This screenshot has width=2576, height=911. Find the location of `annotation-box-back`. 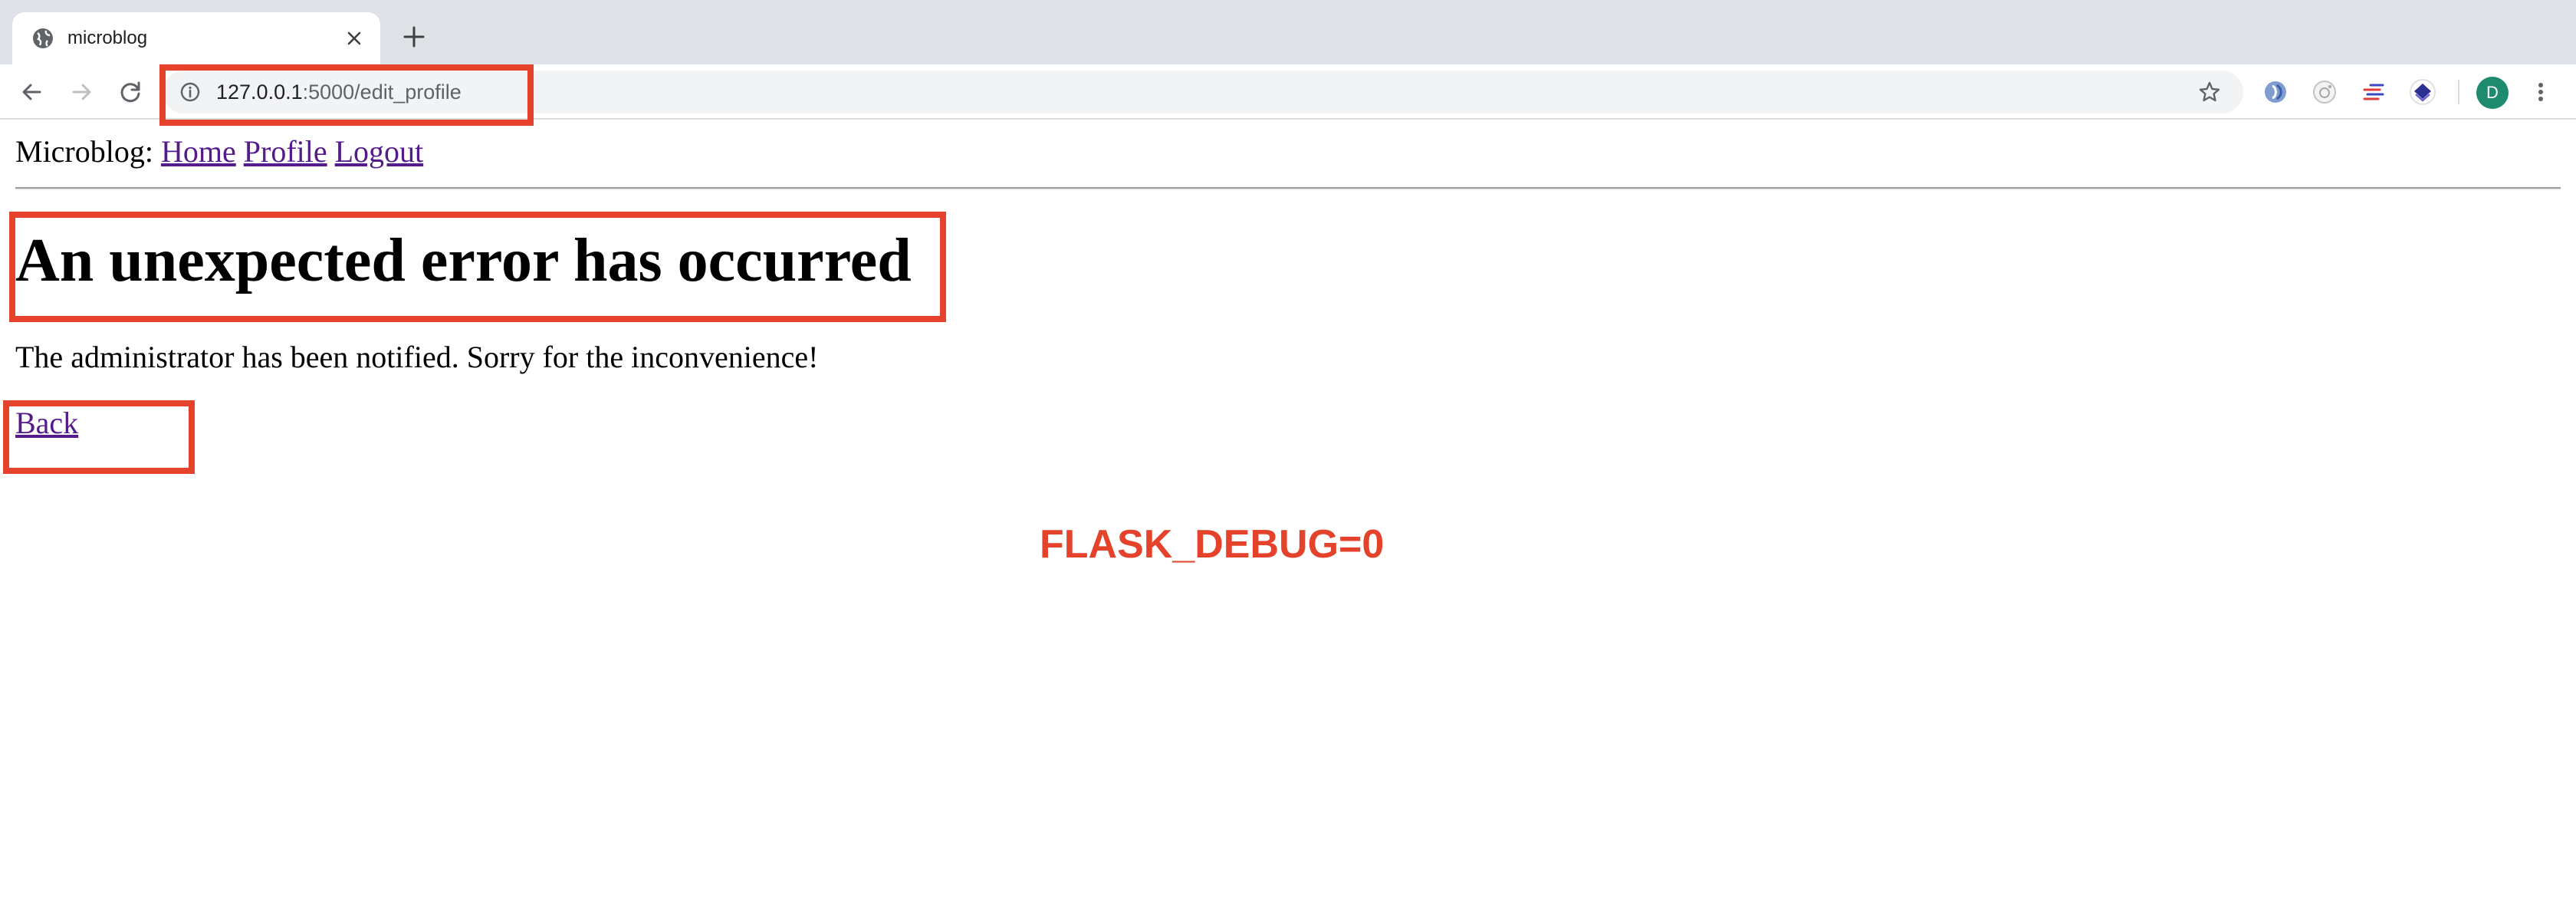

annotation-box-back is located at coordinates (99, 437).